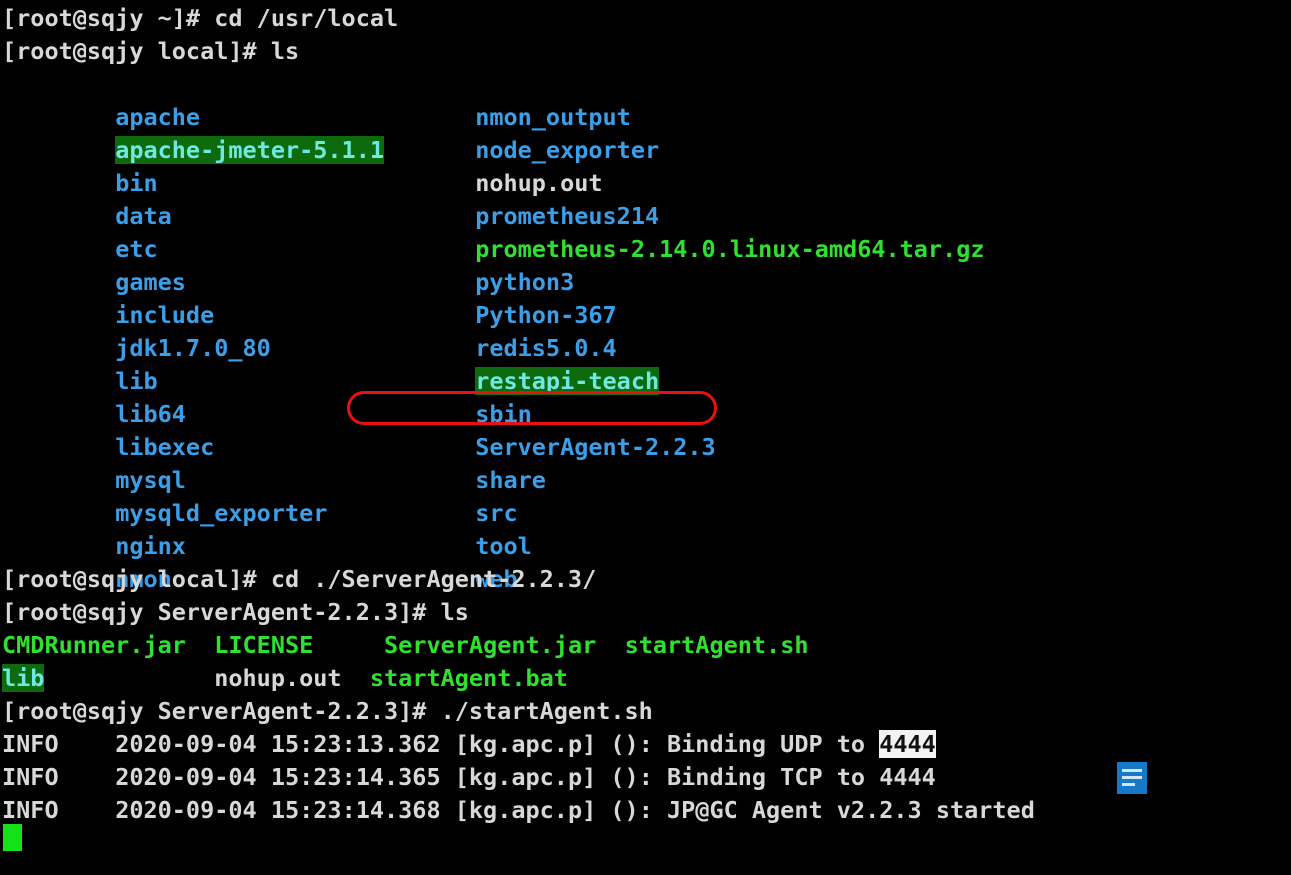 The image size is (1291, 875). I want to click on prompt-line-cd-usr-local: [root@sqjy ~]# cd /usr/local, so click(200, 18).